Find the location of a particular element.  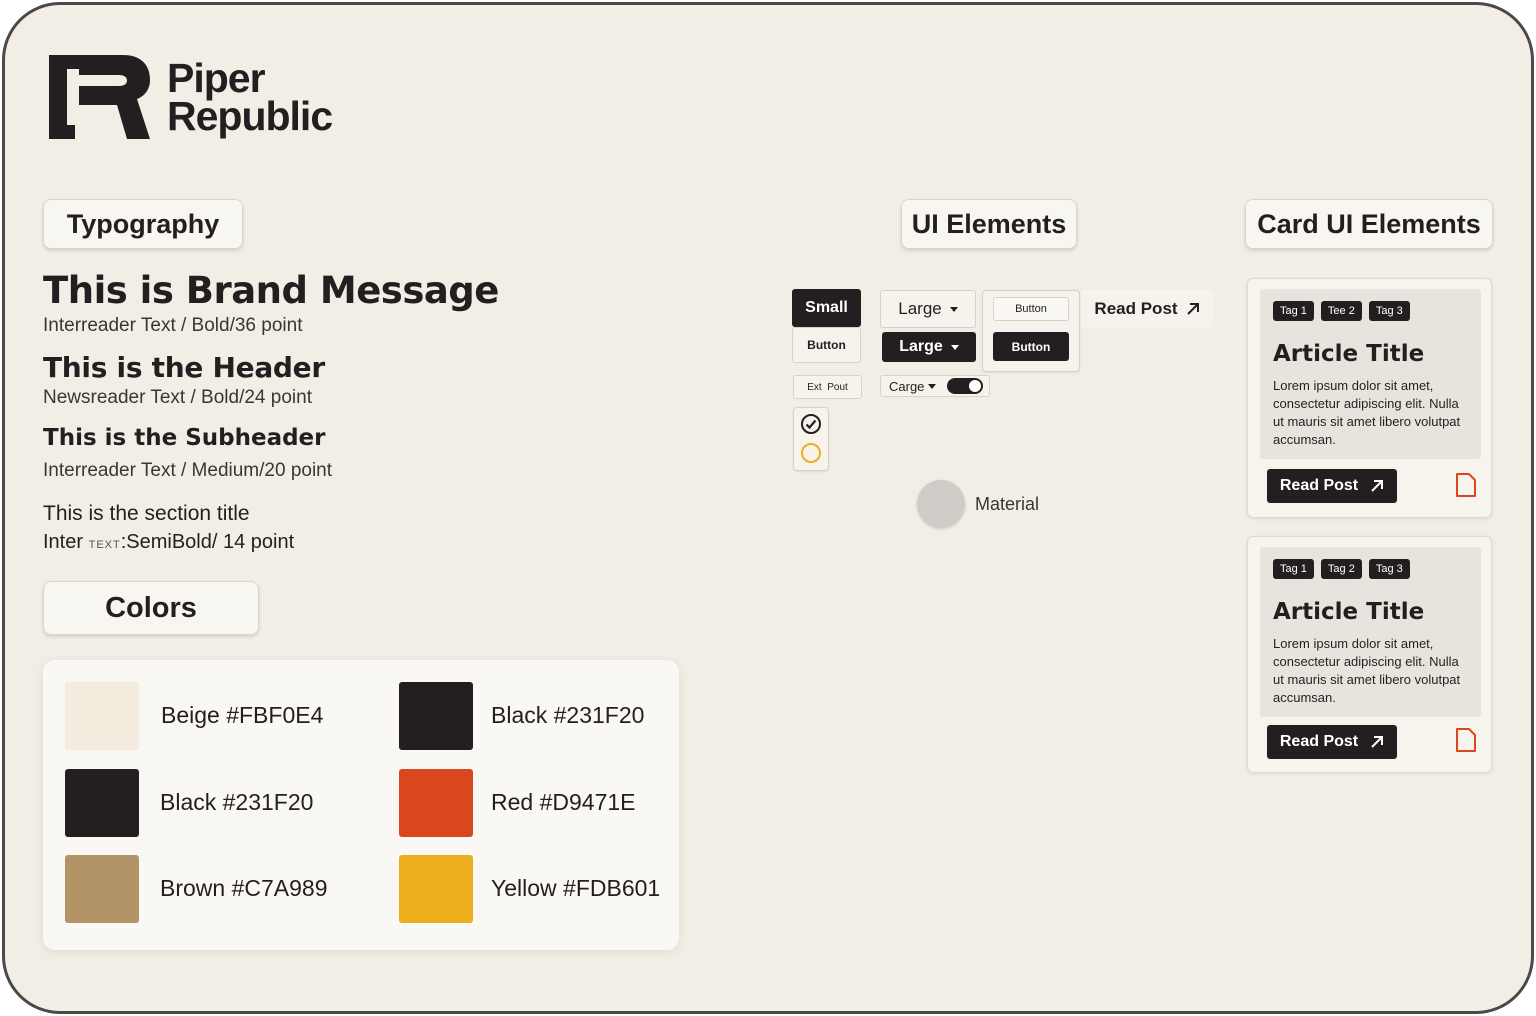

tag-list: Tag 1 Tee 2 Tag 3 is located at coordinates (1341, 311).